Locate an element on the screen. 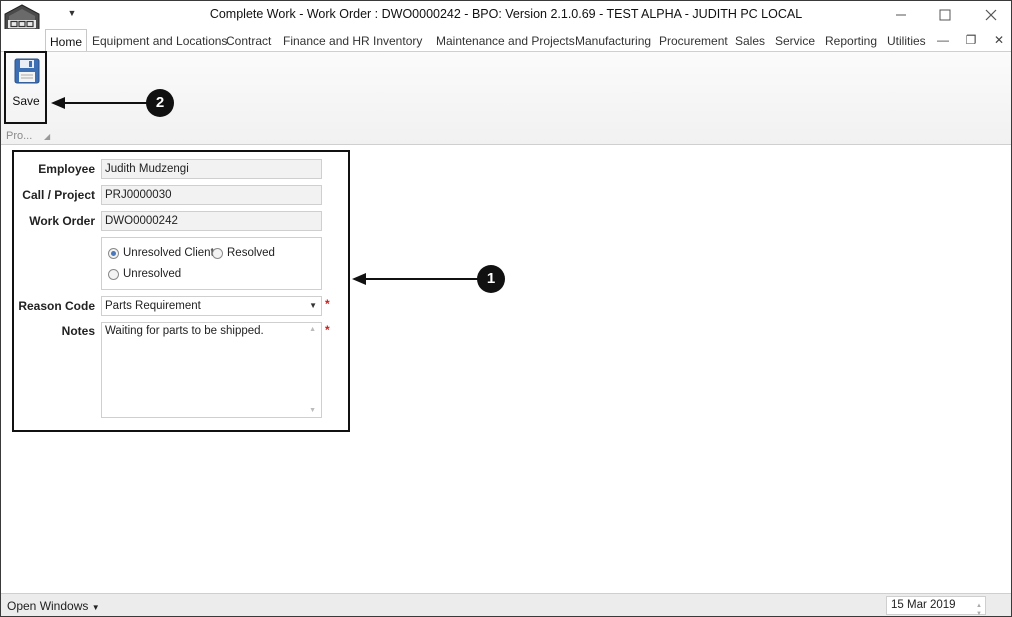 Image resolution: width=1012 pixels, height=617 pixels. close-button is located at coordinates (991, 15).